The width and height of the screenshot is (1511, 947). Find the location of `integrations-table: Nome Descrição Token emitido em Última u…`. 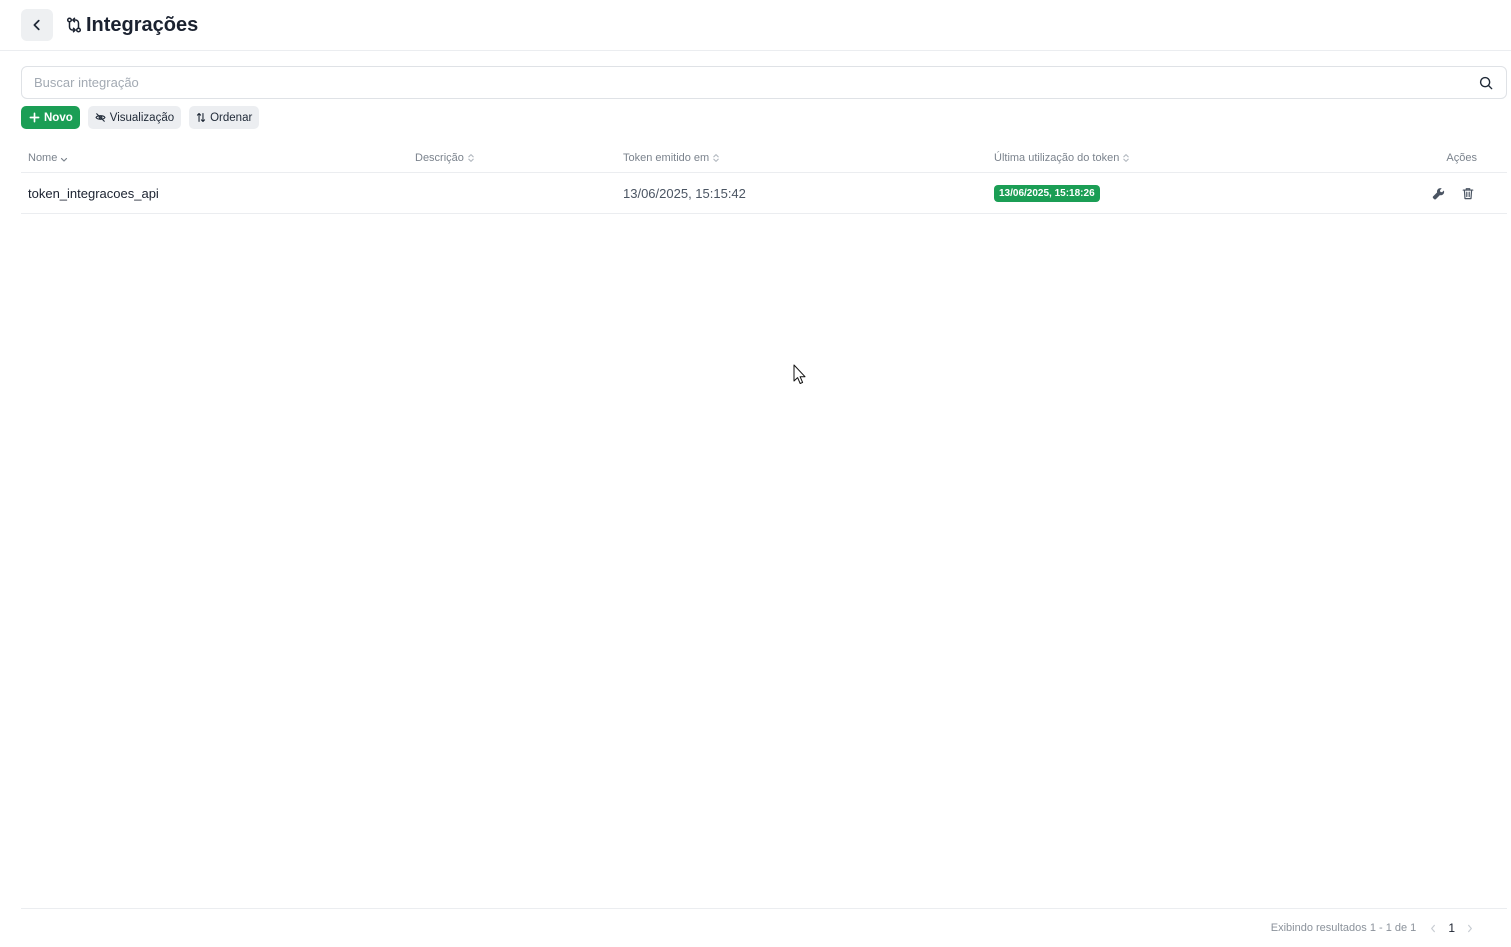

integrations-table: Nome Descrição Token emitido em Última u… is located at coordinates (764, 179).